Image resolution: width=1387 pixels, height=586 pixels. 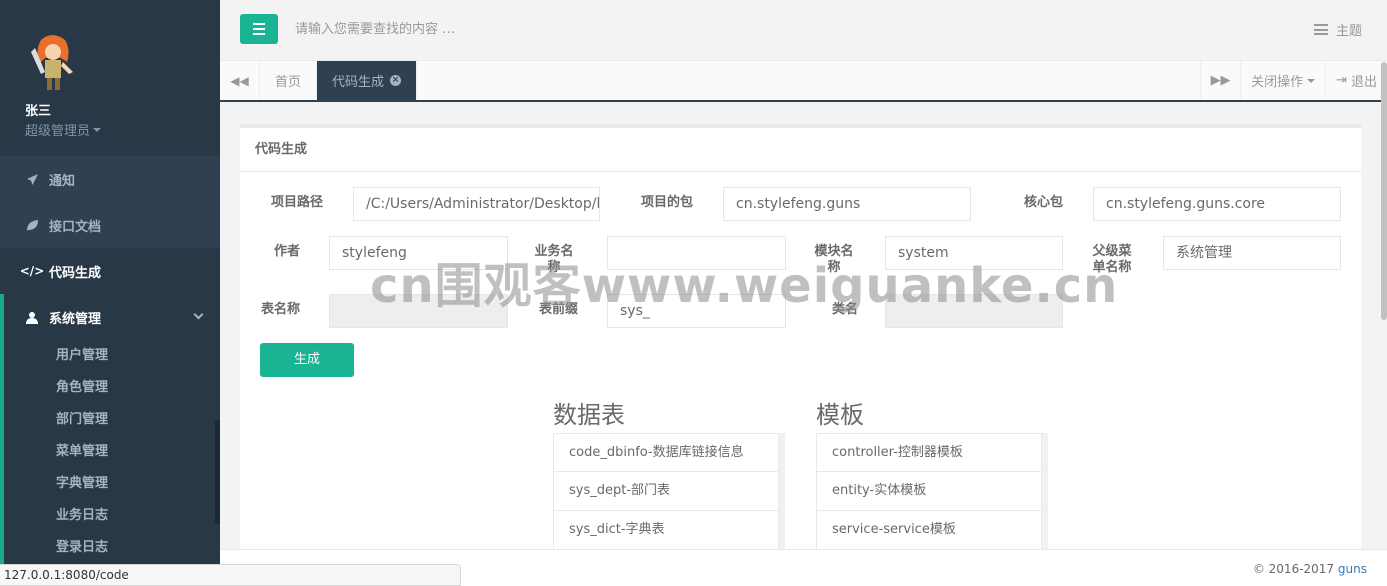 What do you see at coordinates (589, 415) in the screenshot?
I see `tables-title: 数据表` at bounding box center [589, 415].